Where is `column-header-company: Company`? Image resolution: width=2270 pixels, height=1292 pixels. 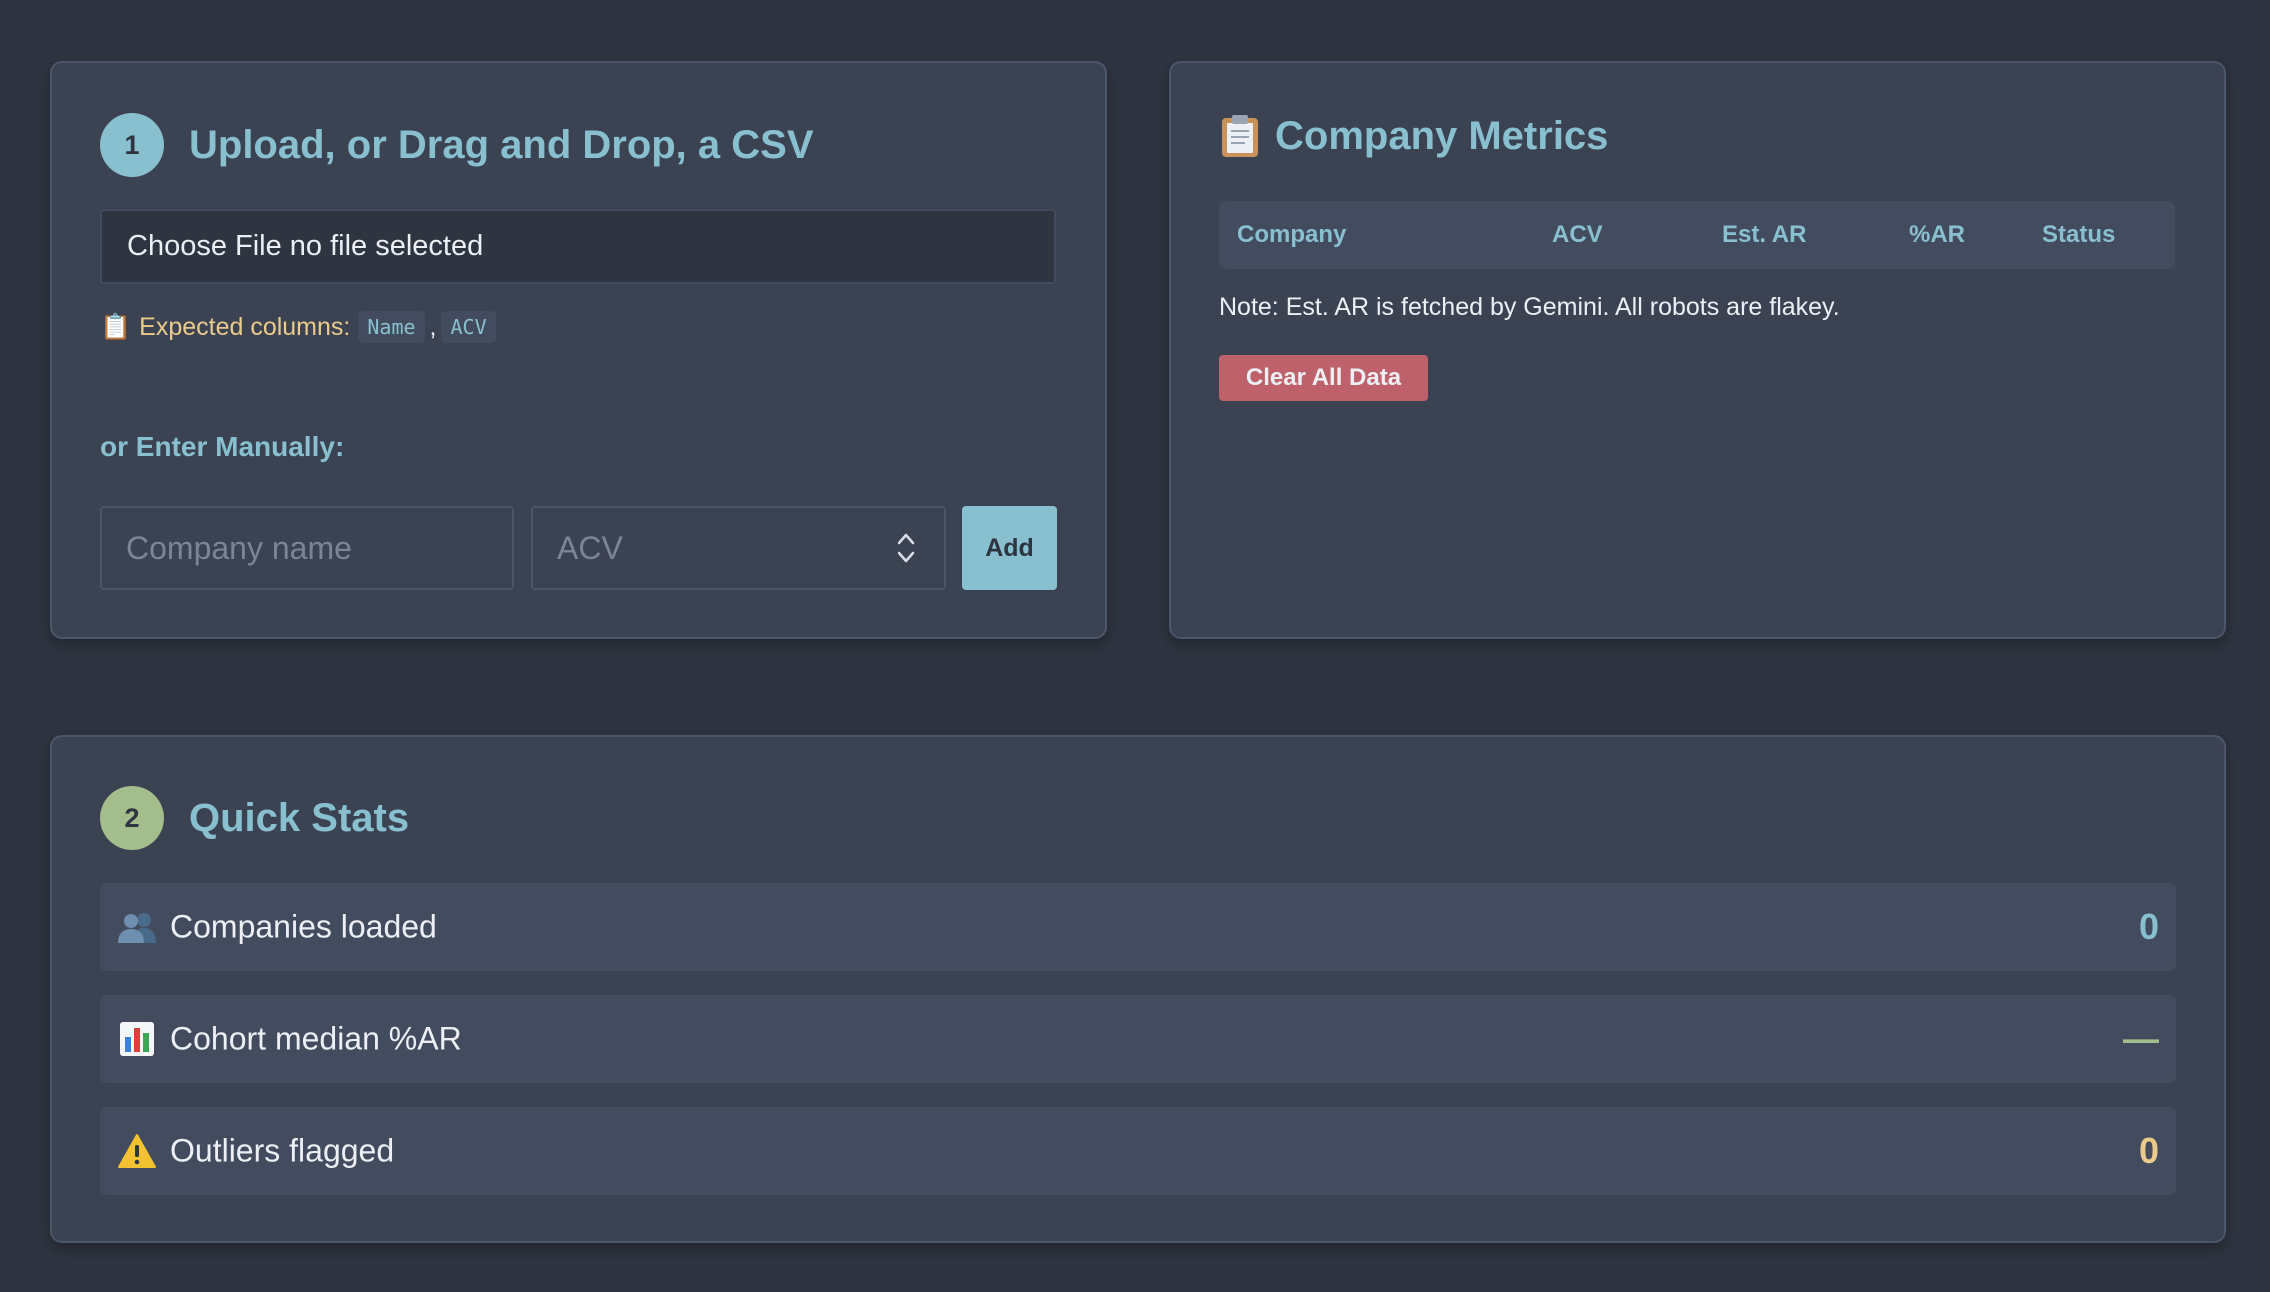 column-header-company: Company is located at coordinates (1291, 235).